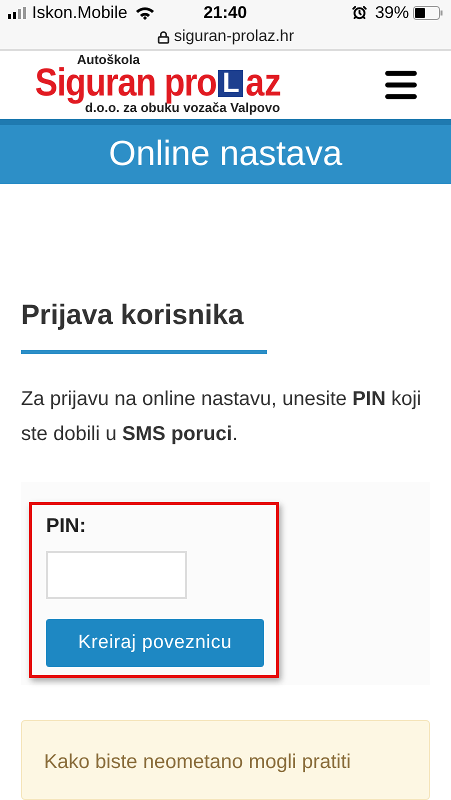  Describe the element at coordinates (133, 315) in the screenshot. I see `section-heading: Prijava korisnika` at that location.